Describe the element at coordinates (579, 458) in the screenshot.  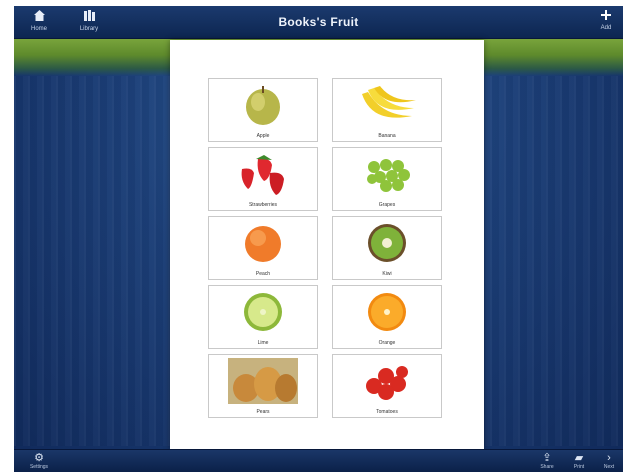
I see `print-icon: ▰` at that location.